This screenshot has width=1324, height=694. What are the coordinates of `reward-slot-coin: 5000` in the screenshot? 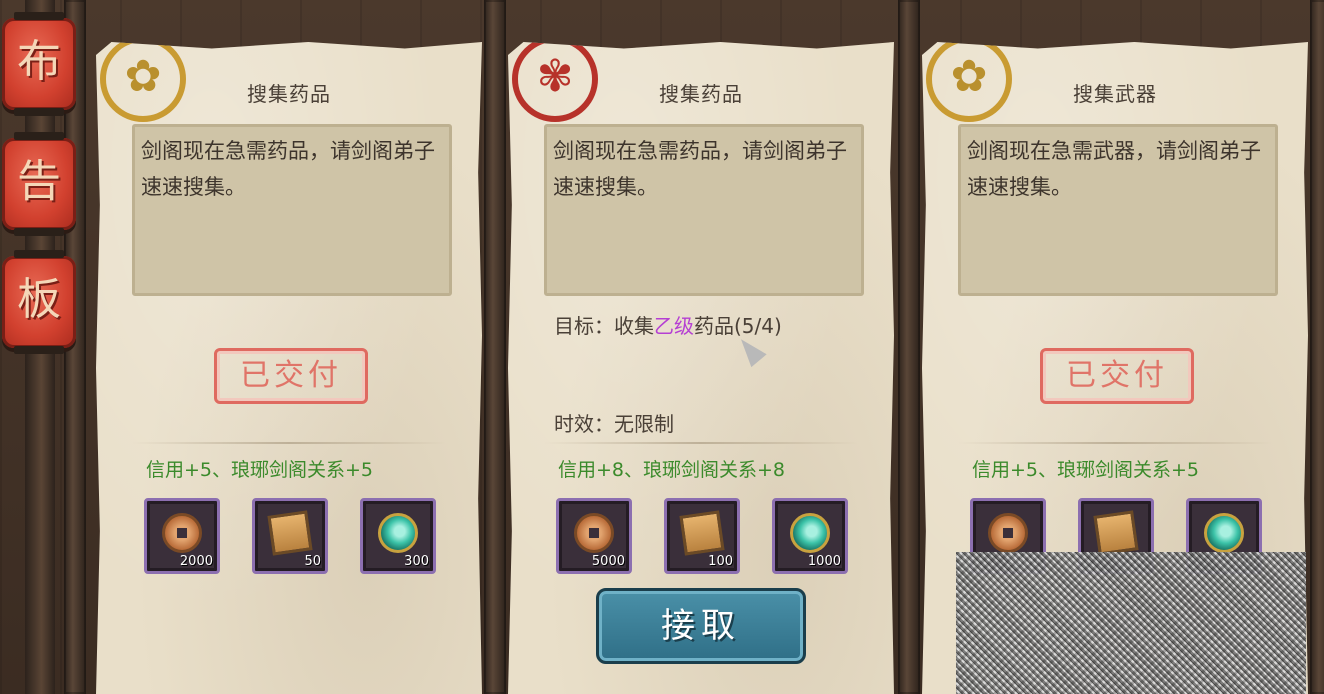 It's located at (594, 536).